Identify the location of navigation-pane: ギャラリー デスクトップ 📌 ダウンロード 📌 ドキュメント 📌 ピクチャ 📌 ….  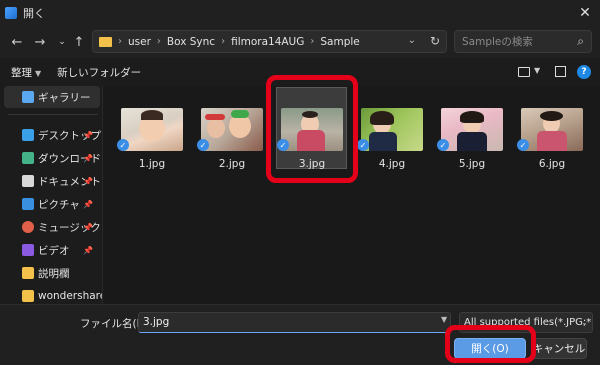
(53, 195).